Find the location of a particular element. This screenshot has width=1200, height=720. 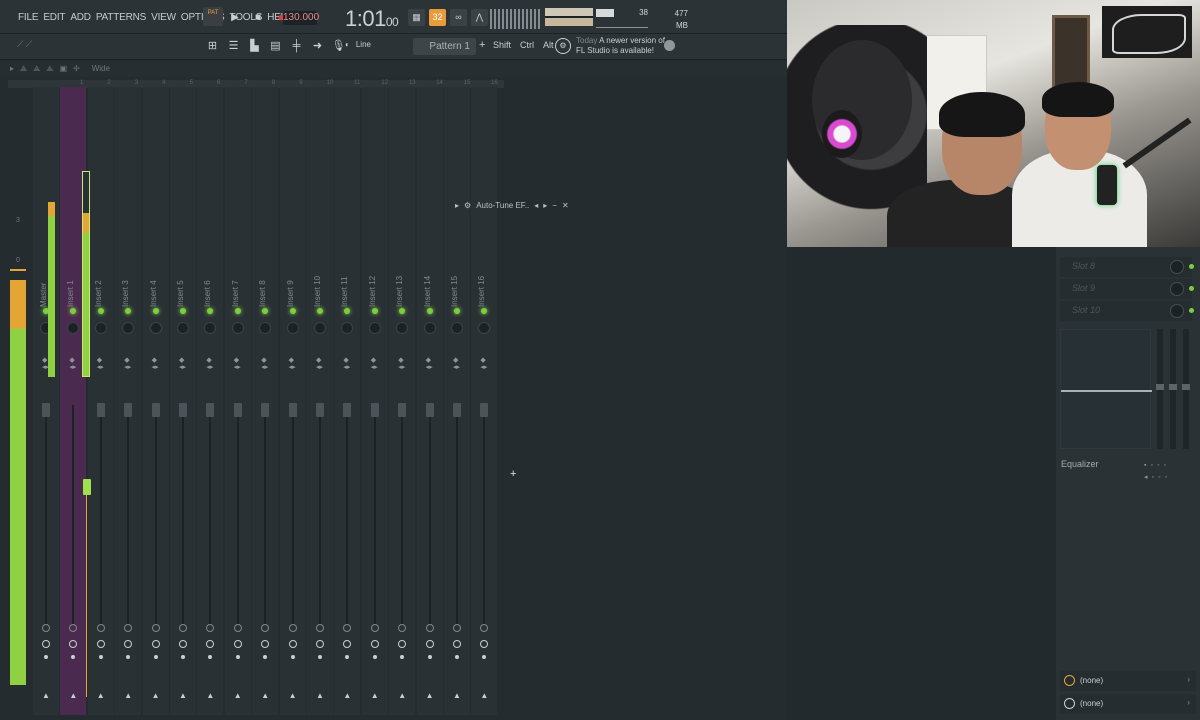

mixer-track: Insert 7 ◆ ◂▸ ▲ is located at coordinates (237, 401).